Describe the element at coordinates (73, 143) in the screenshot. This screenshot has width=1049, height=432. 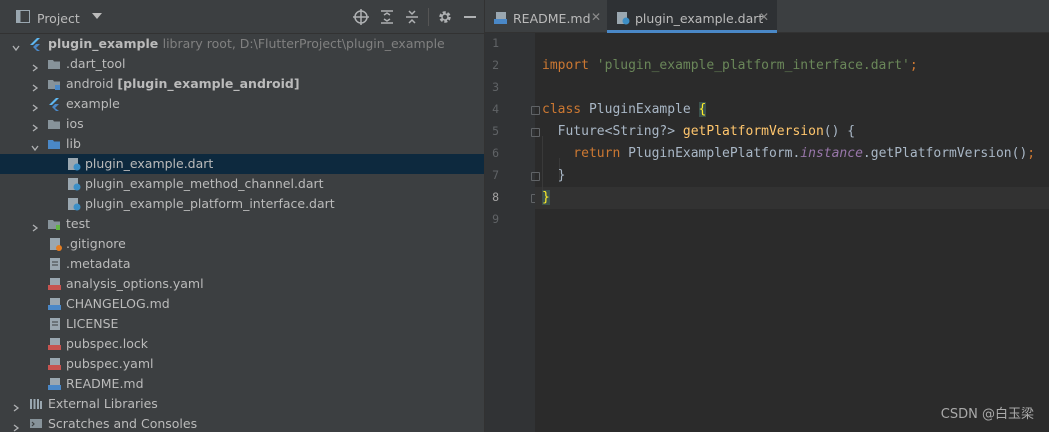
I see `tree-item-label: lib` at that location.